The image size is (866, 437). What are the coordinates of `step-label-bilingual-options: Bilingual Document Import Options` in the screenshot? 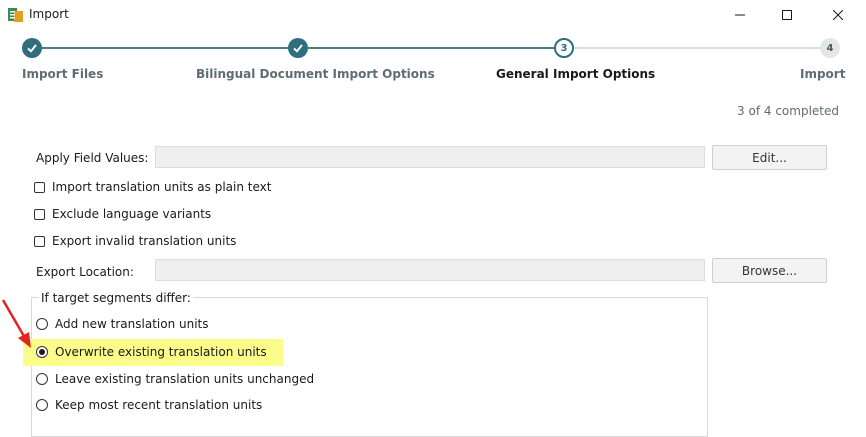 It's located at (315, 74).